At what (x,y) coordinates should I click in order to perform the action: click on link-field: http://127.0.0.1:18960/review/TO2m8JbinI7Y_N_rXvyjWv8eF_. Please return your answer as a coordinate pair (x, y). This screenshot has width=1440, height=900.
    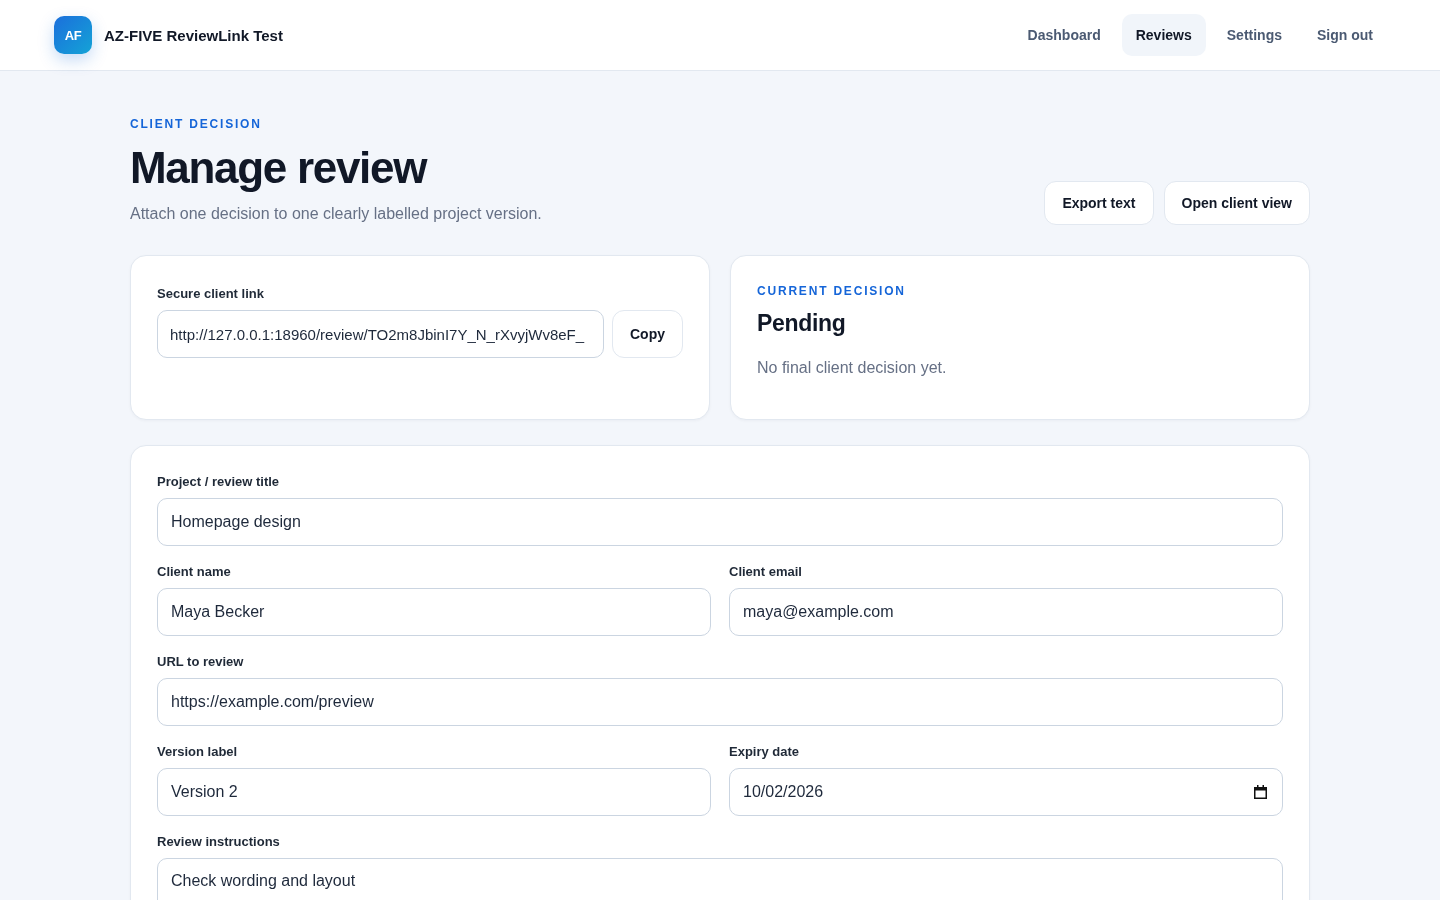
    Looking at the image, I should click on (380, 334).